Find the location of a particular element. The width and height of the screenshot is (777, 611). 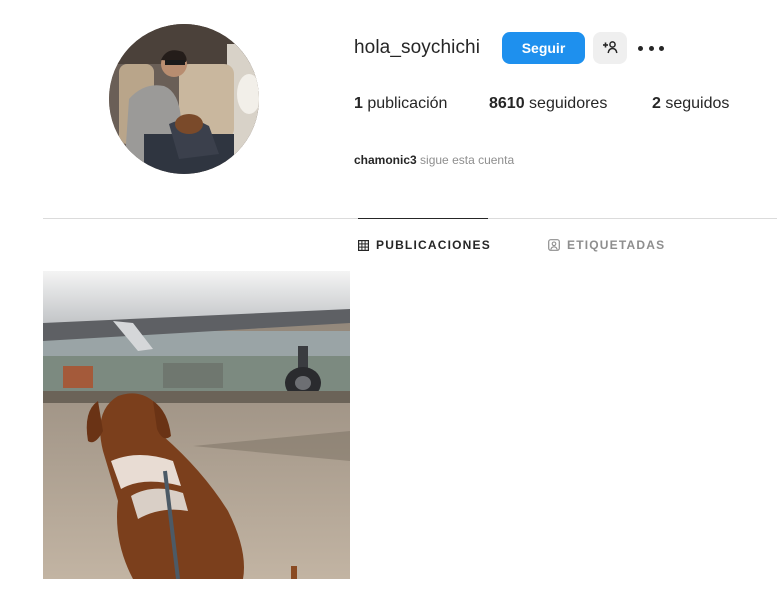

grid-icon is located at coordinates (363, 245).